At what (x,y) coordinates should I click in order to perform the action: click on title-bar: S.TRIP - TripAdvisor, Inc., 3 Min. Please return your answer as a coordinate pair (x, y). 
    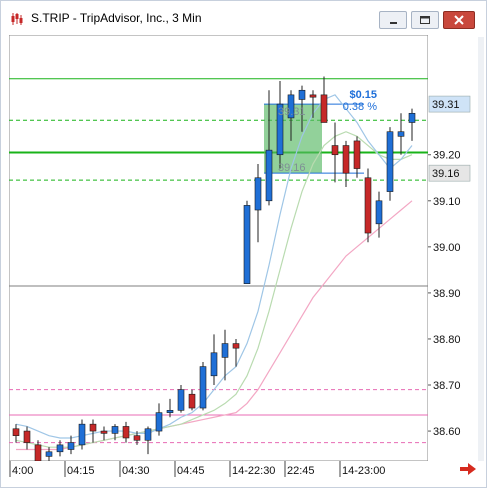
    Looking at the image, I should click on (243, 18).